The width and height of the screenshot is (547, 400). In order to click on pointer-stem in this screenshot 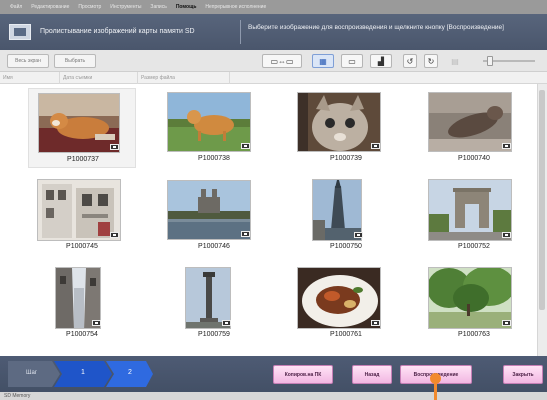, I will do `click(435, 391)`.